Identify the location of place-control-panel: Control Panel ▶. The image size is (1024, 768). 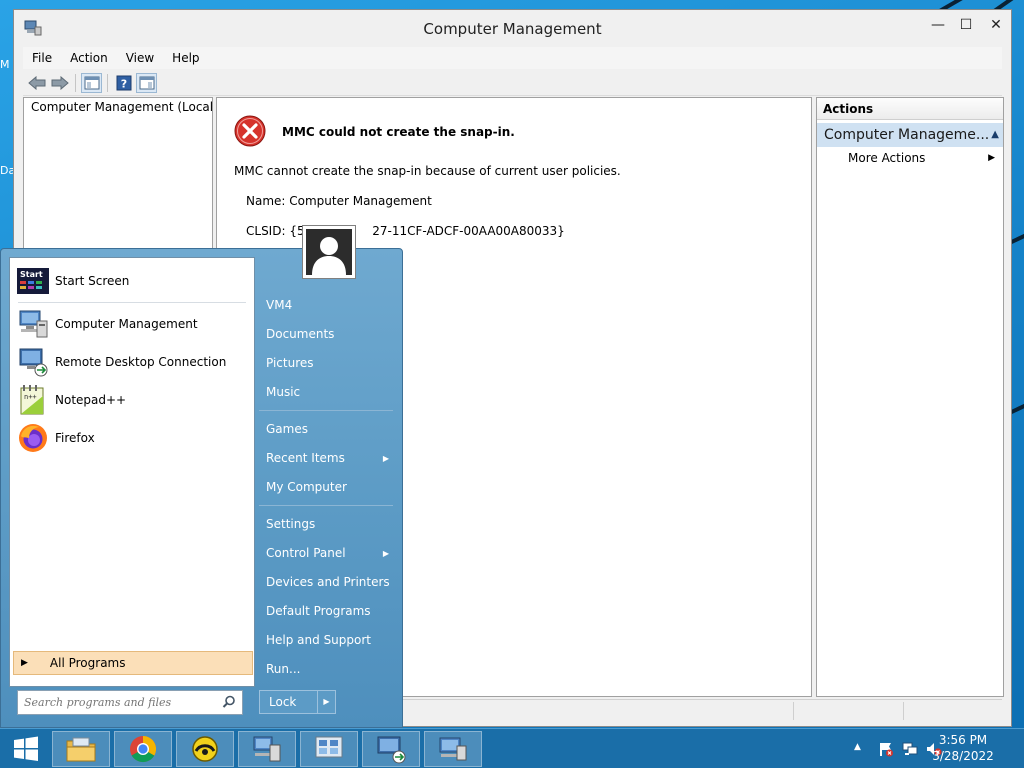
(329, 553).